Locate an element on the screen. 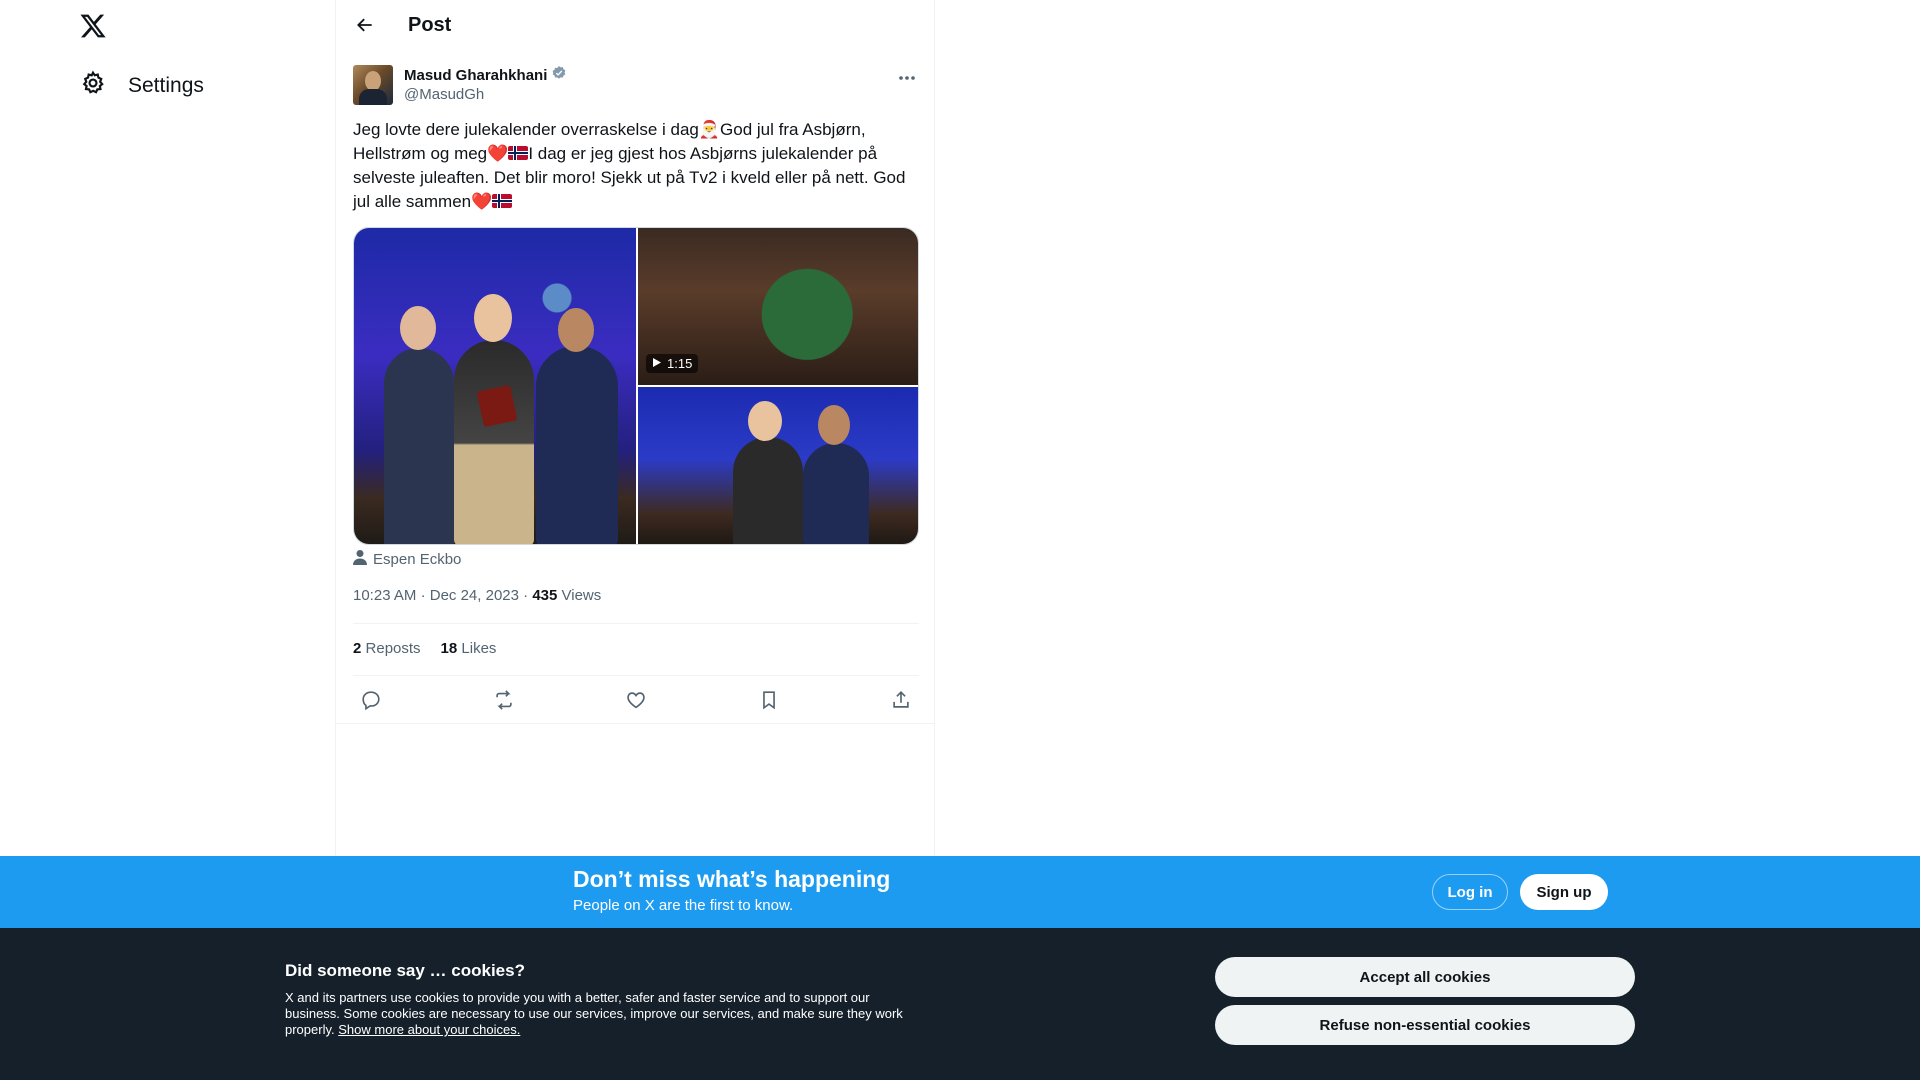  repost-icon is located at coordinates (504, 702).